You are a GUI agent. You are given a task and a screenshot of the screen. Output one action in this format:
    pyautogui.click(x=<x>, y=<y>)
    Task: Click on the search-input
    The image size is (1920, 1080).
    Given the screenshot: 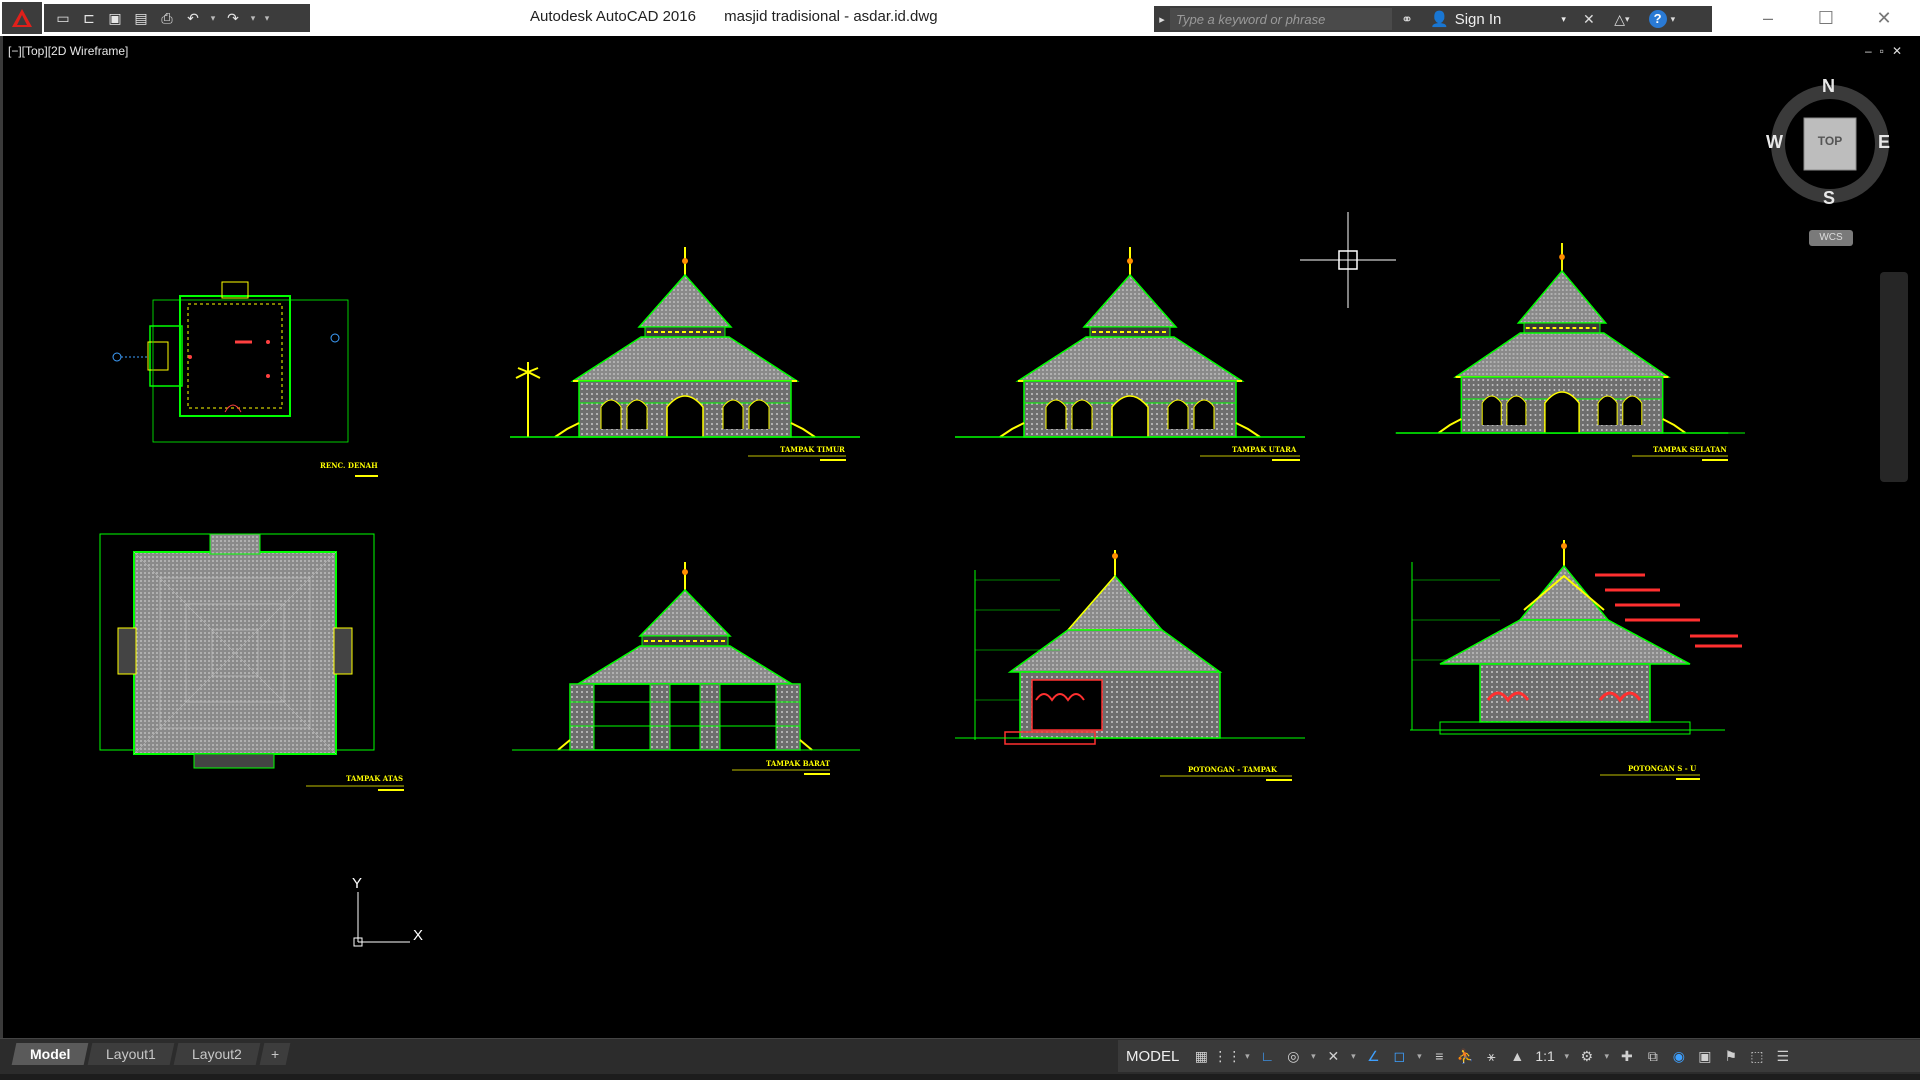 What is the action you would take?
    pyautogui.click(x=1281, y=19)
    